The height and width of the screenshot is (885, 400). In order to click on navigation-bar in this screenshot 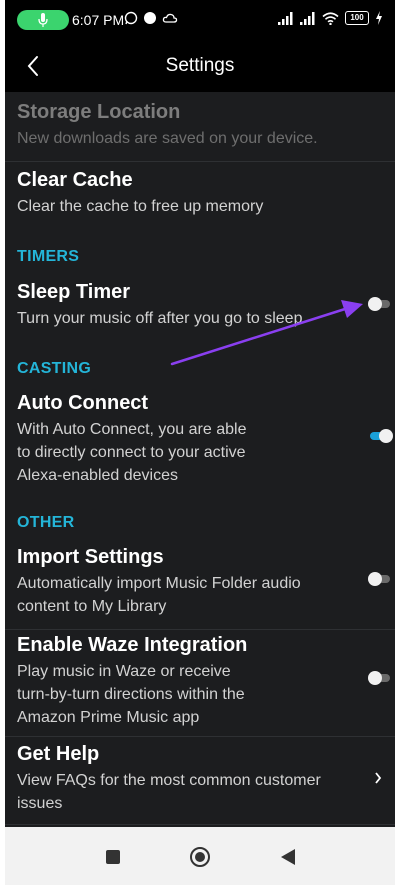, I will do `click(200, 856)`.